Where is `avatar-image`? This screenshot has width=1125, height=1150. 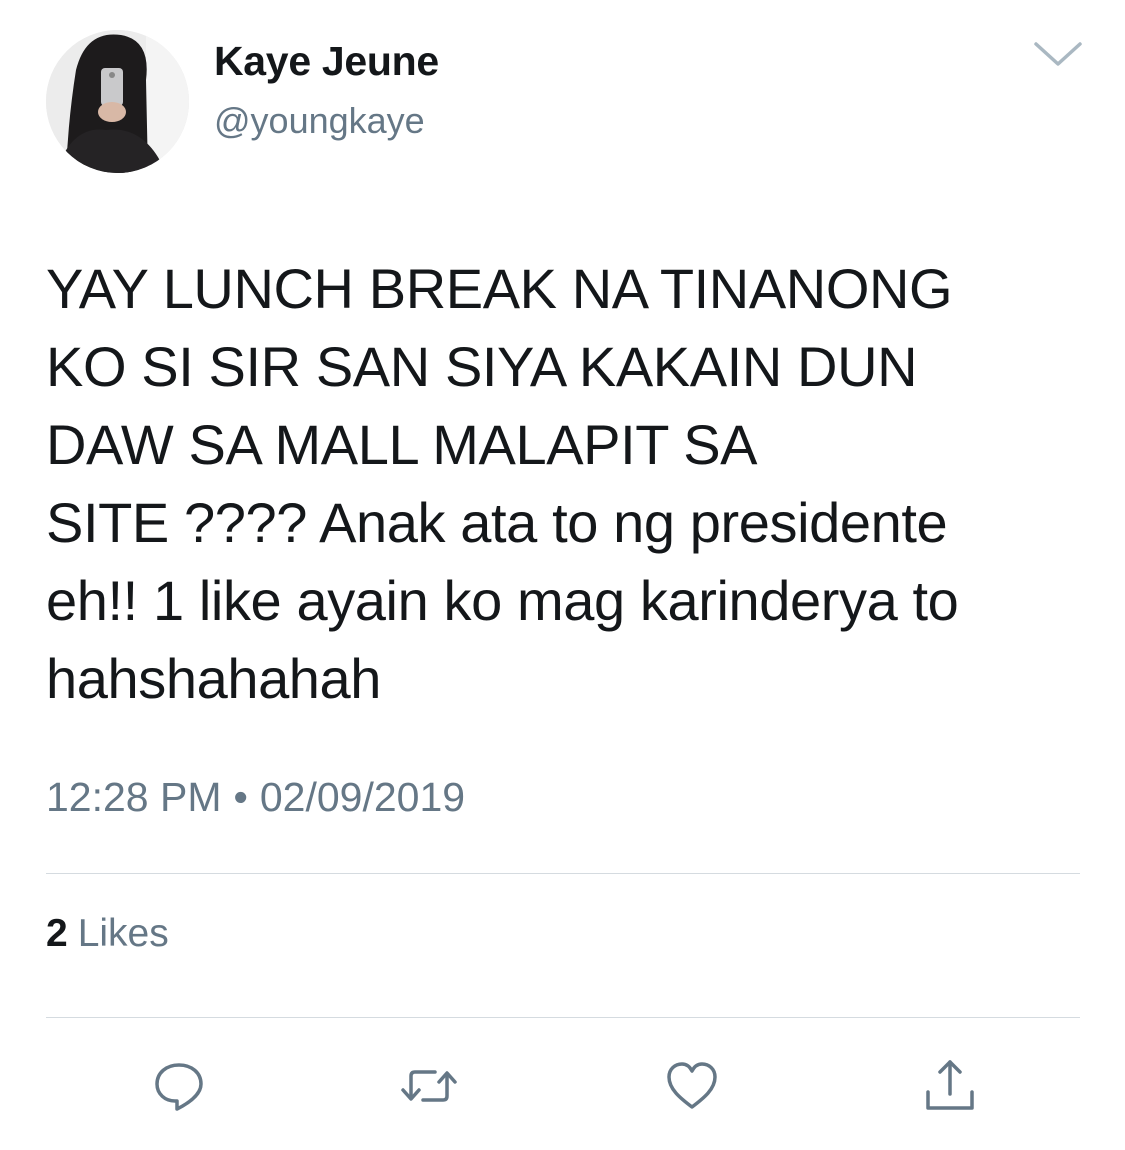
avatar-image is located at coordinates (117, 101).